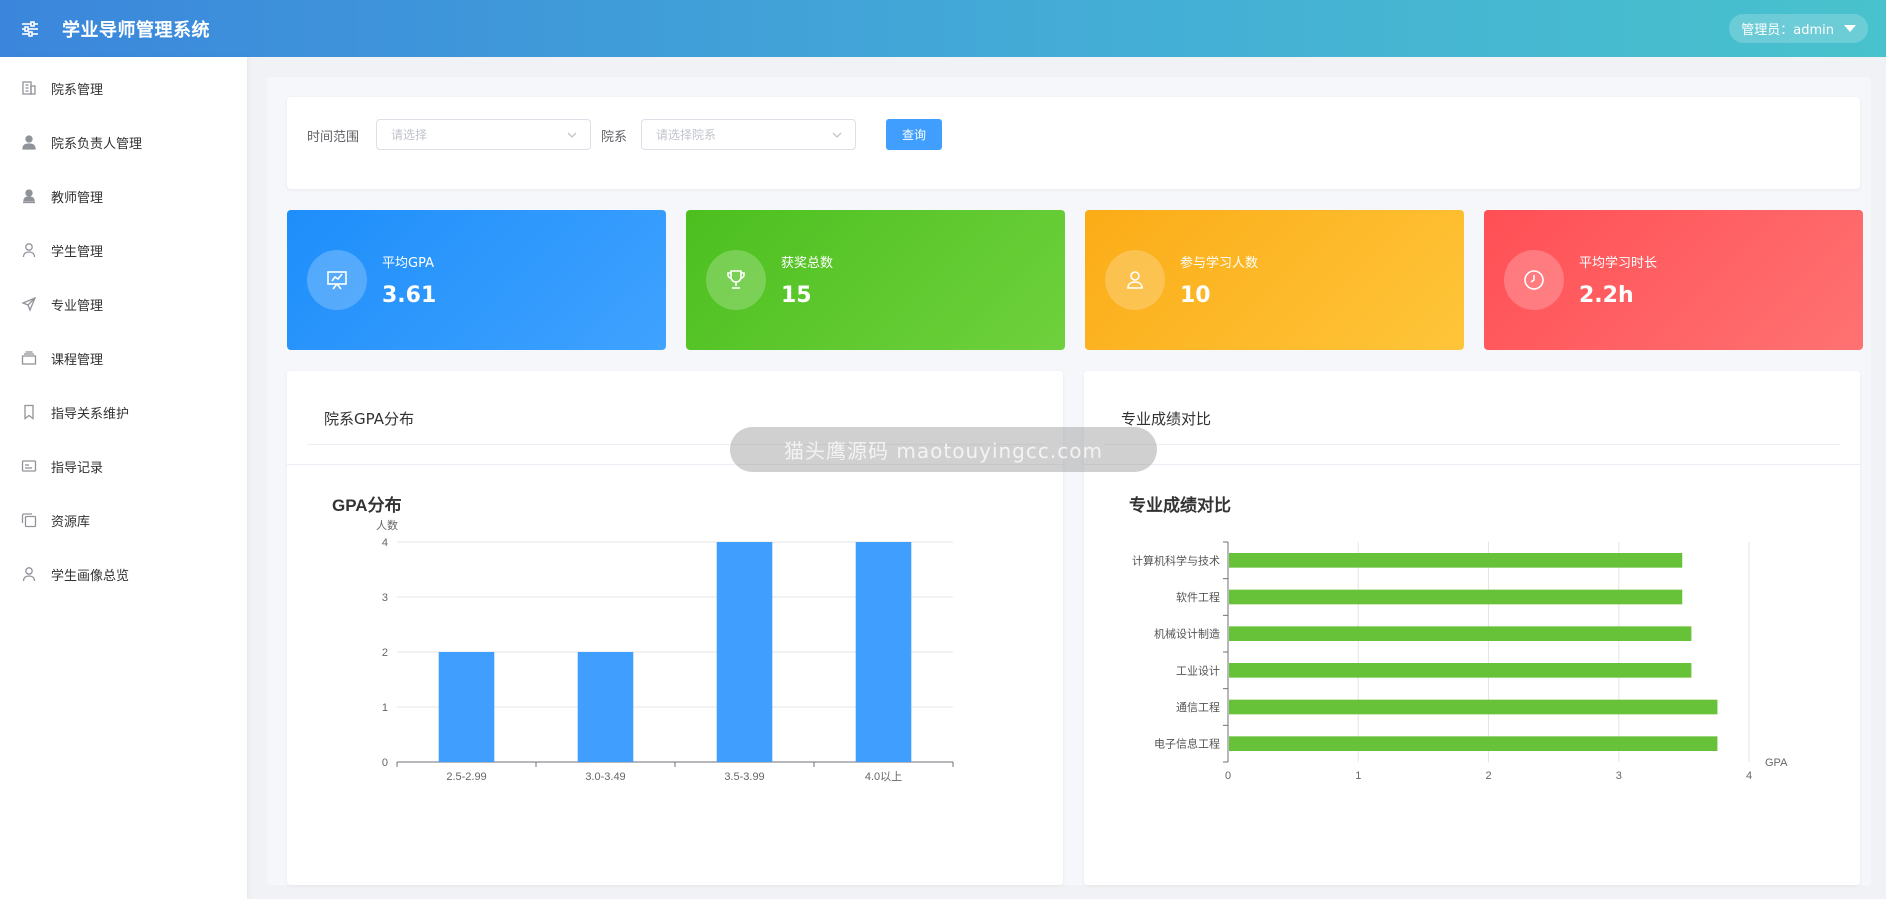  I want to click on sidebar-item-teachers: 教师管理, so click(123, 196).